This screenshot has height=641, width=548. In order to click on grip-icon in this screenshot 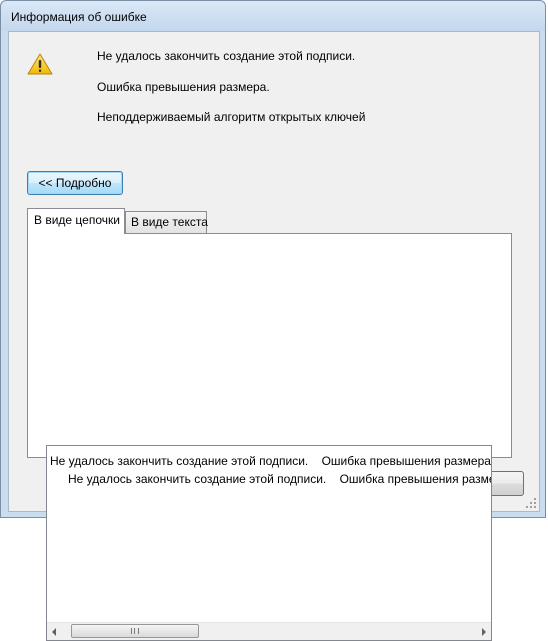, I will do `click(135, 631)`.